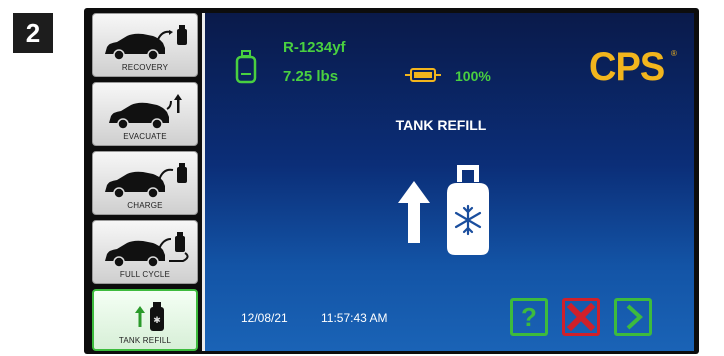 Image resolution: width=724 pixels, height=356 pixels. I want to click on screen-title: TANK REFILL, so click(441, 125).